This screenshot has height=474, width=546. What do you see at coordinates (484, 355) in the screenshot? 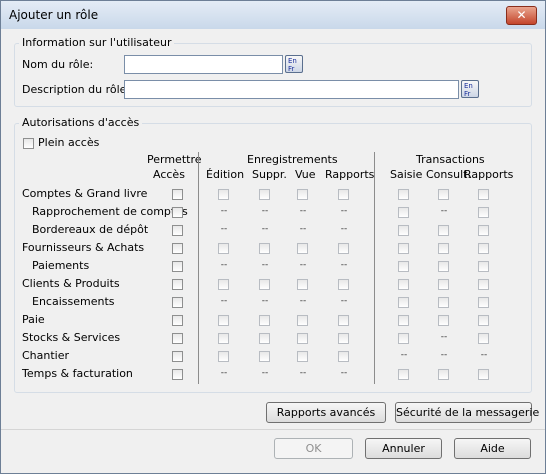
I see `tx-col-2-not-applicable: --` at bounding box center [484, 355].